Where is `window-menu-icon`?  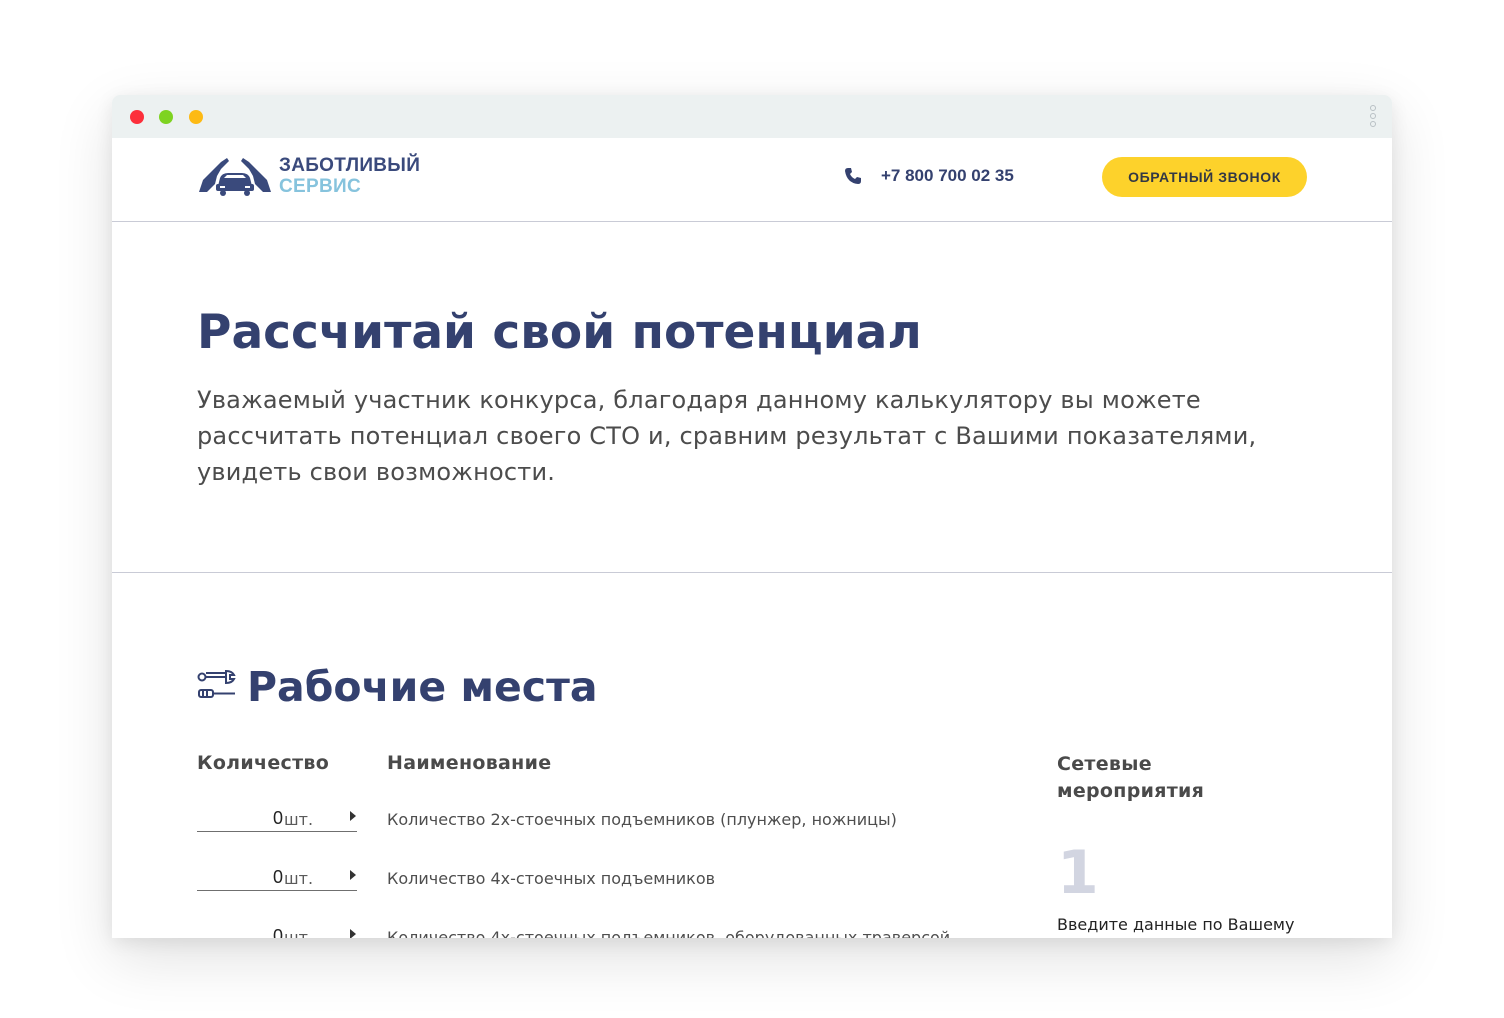
window-menu-icon is located at coordinates (1374, 117).